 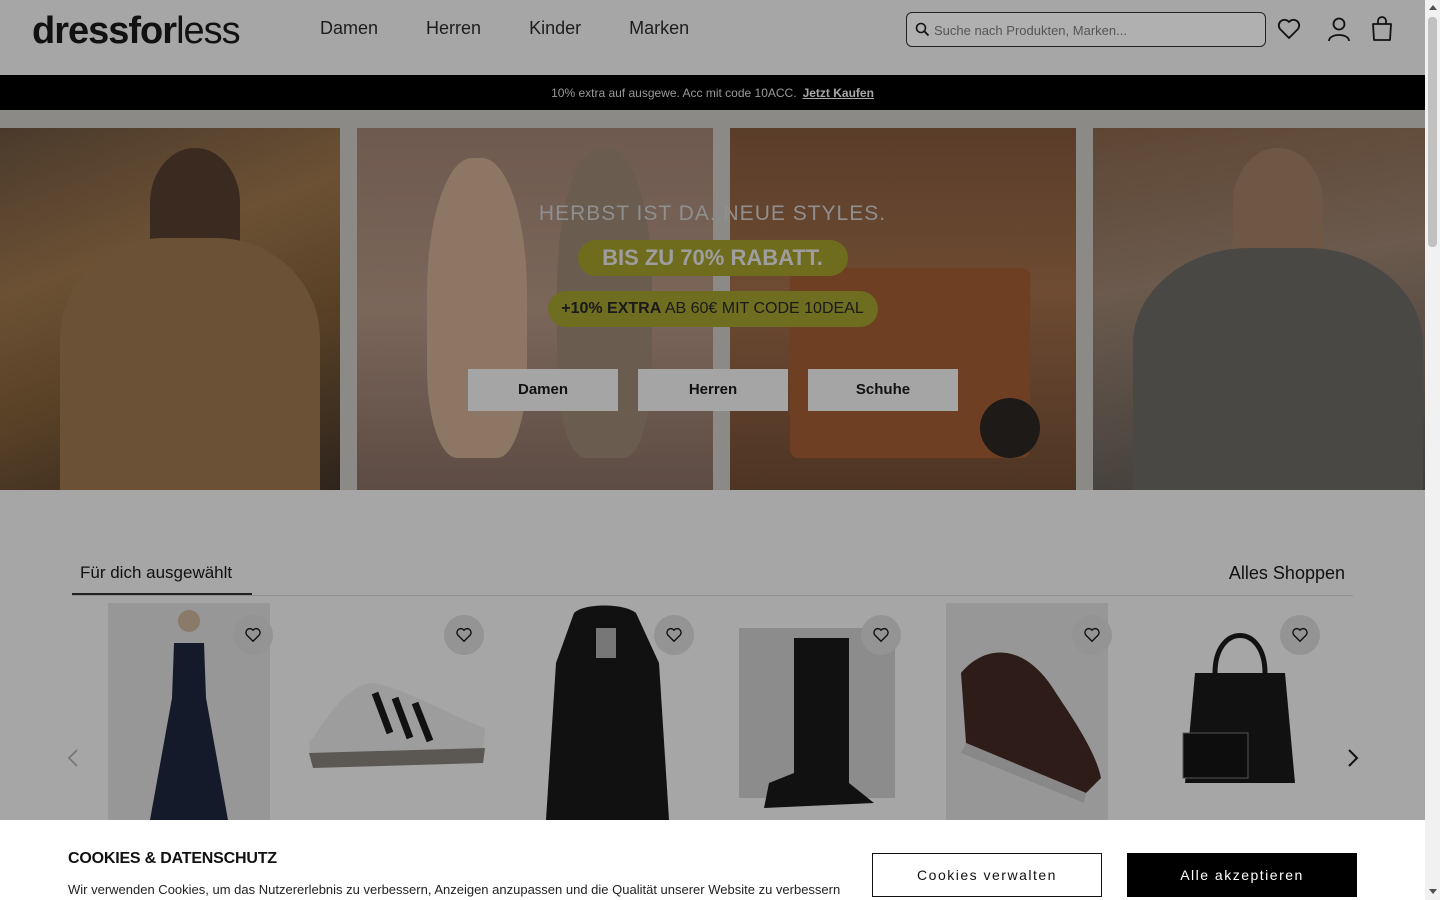 I want to click on hero-image-woman, so click(x=170, y=309).